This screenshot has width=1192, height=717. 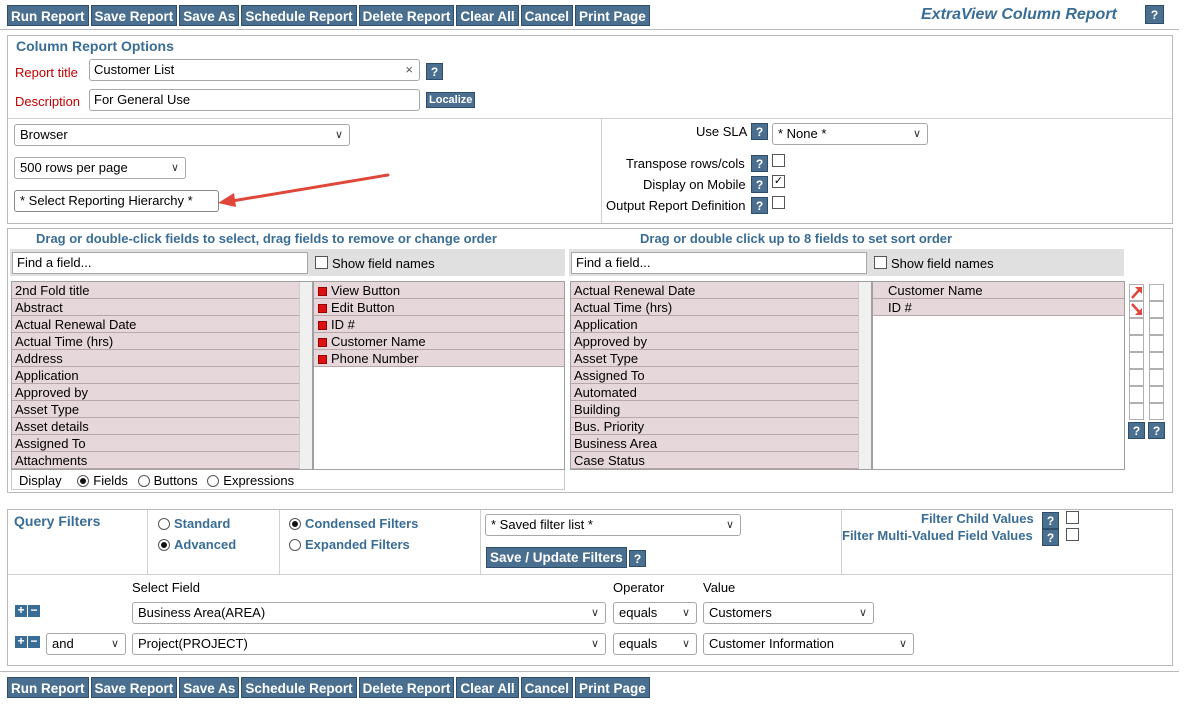 I want to click on output-definition-checkbox, so click(x=778, y=202).